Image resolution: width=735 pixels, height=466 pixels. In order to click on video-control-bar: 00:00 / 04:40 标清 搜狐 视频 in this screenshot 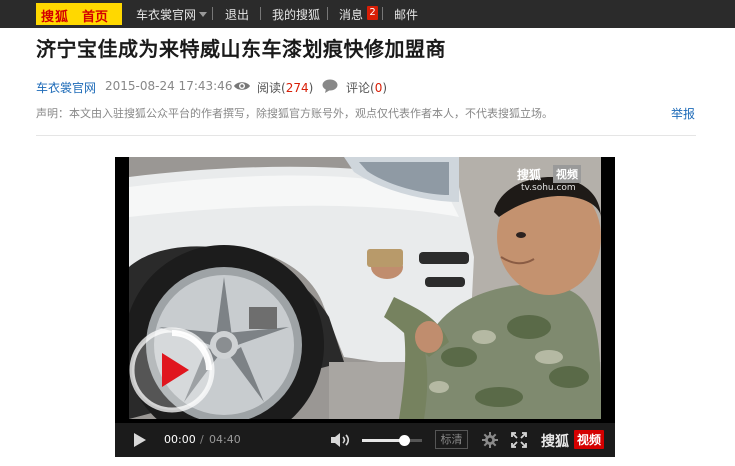, I will do `click(365, 440)`.